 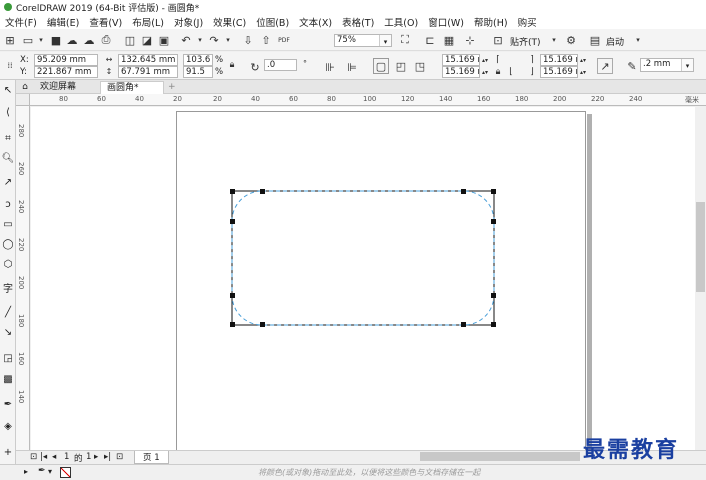 I want to click on total-page-number: 1, so click(x=89, y=457).